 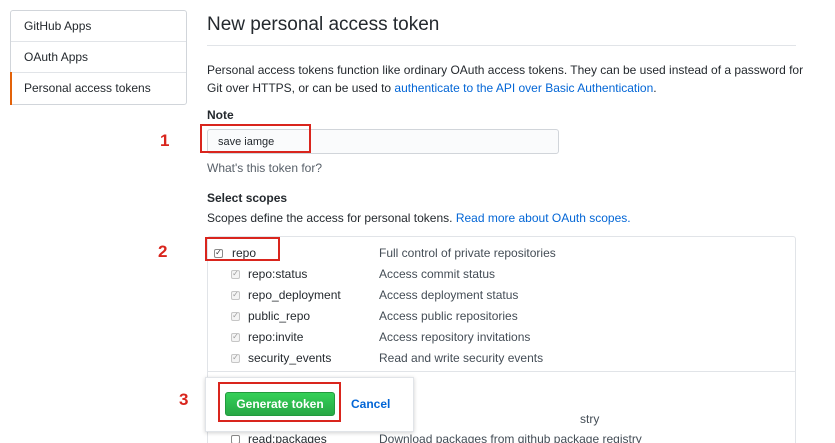 I want to click on annotation-number-2: 2, so click(x=163, y=251).